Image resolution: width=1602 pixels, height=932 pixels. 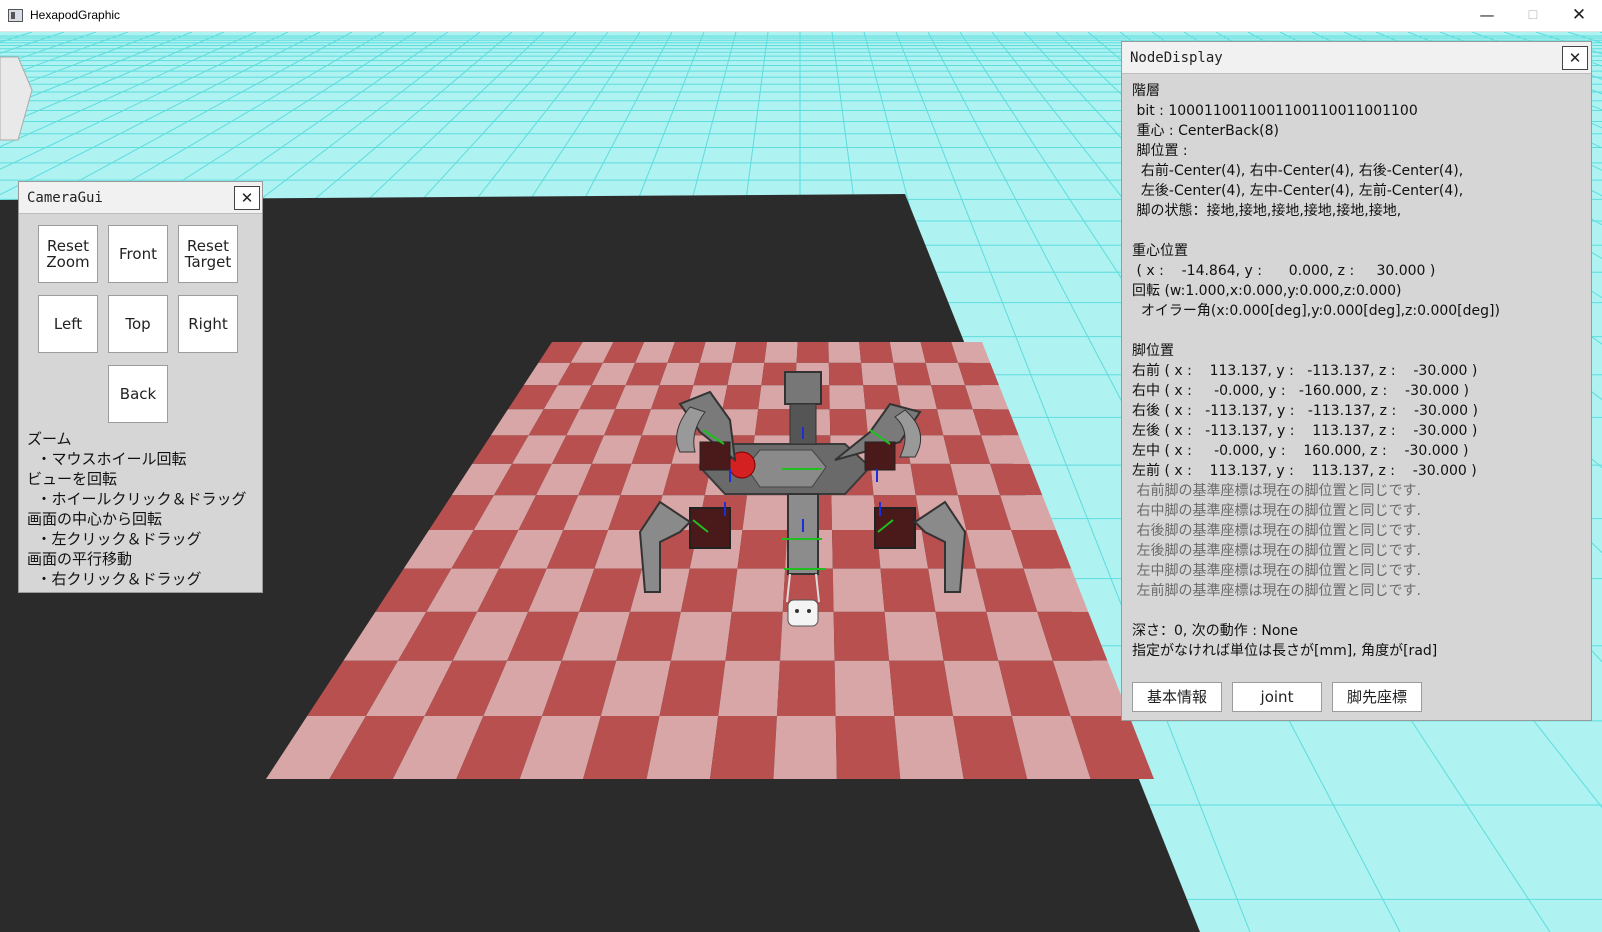 What do you see at coordinates (1146, 91) in the screenshot?
I see `info-line: 階層` at bounding box center [1146, 91].